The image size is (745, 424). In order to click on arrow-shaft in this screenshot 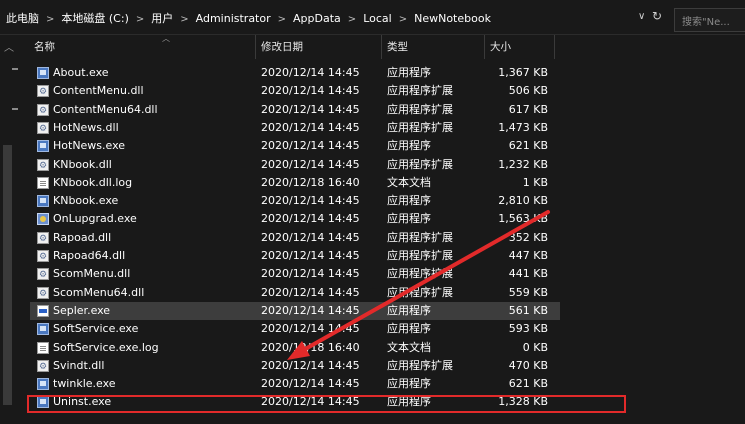, I will do `click(424, 282)`.